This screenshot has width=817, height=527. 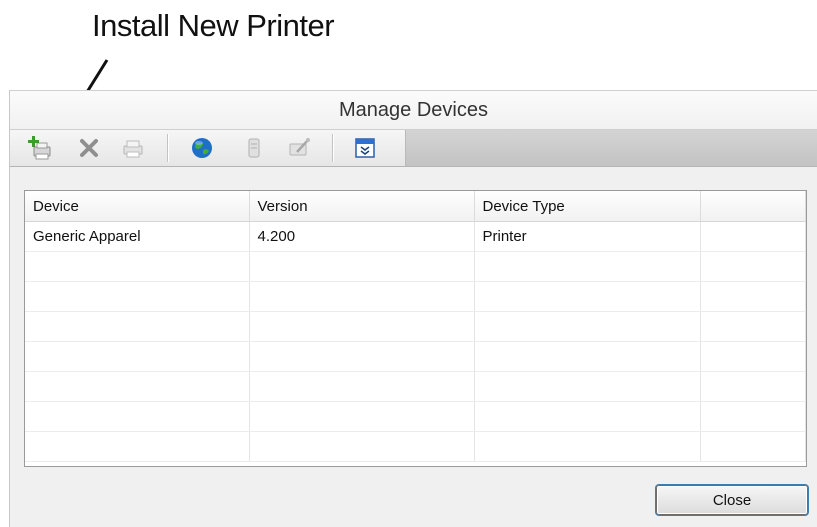 I want to click on device-icon, so click(x=254, y=148).